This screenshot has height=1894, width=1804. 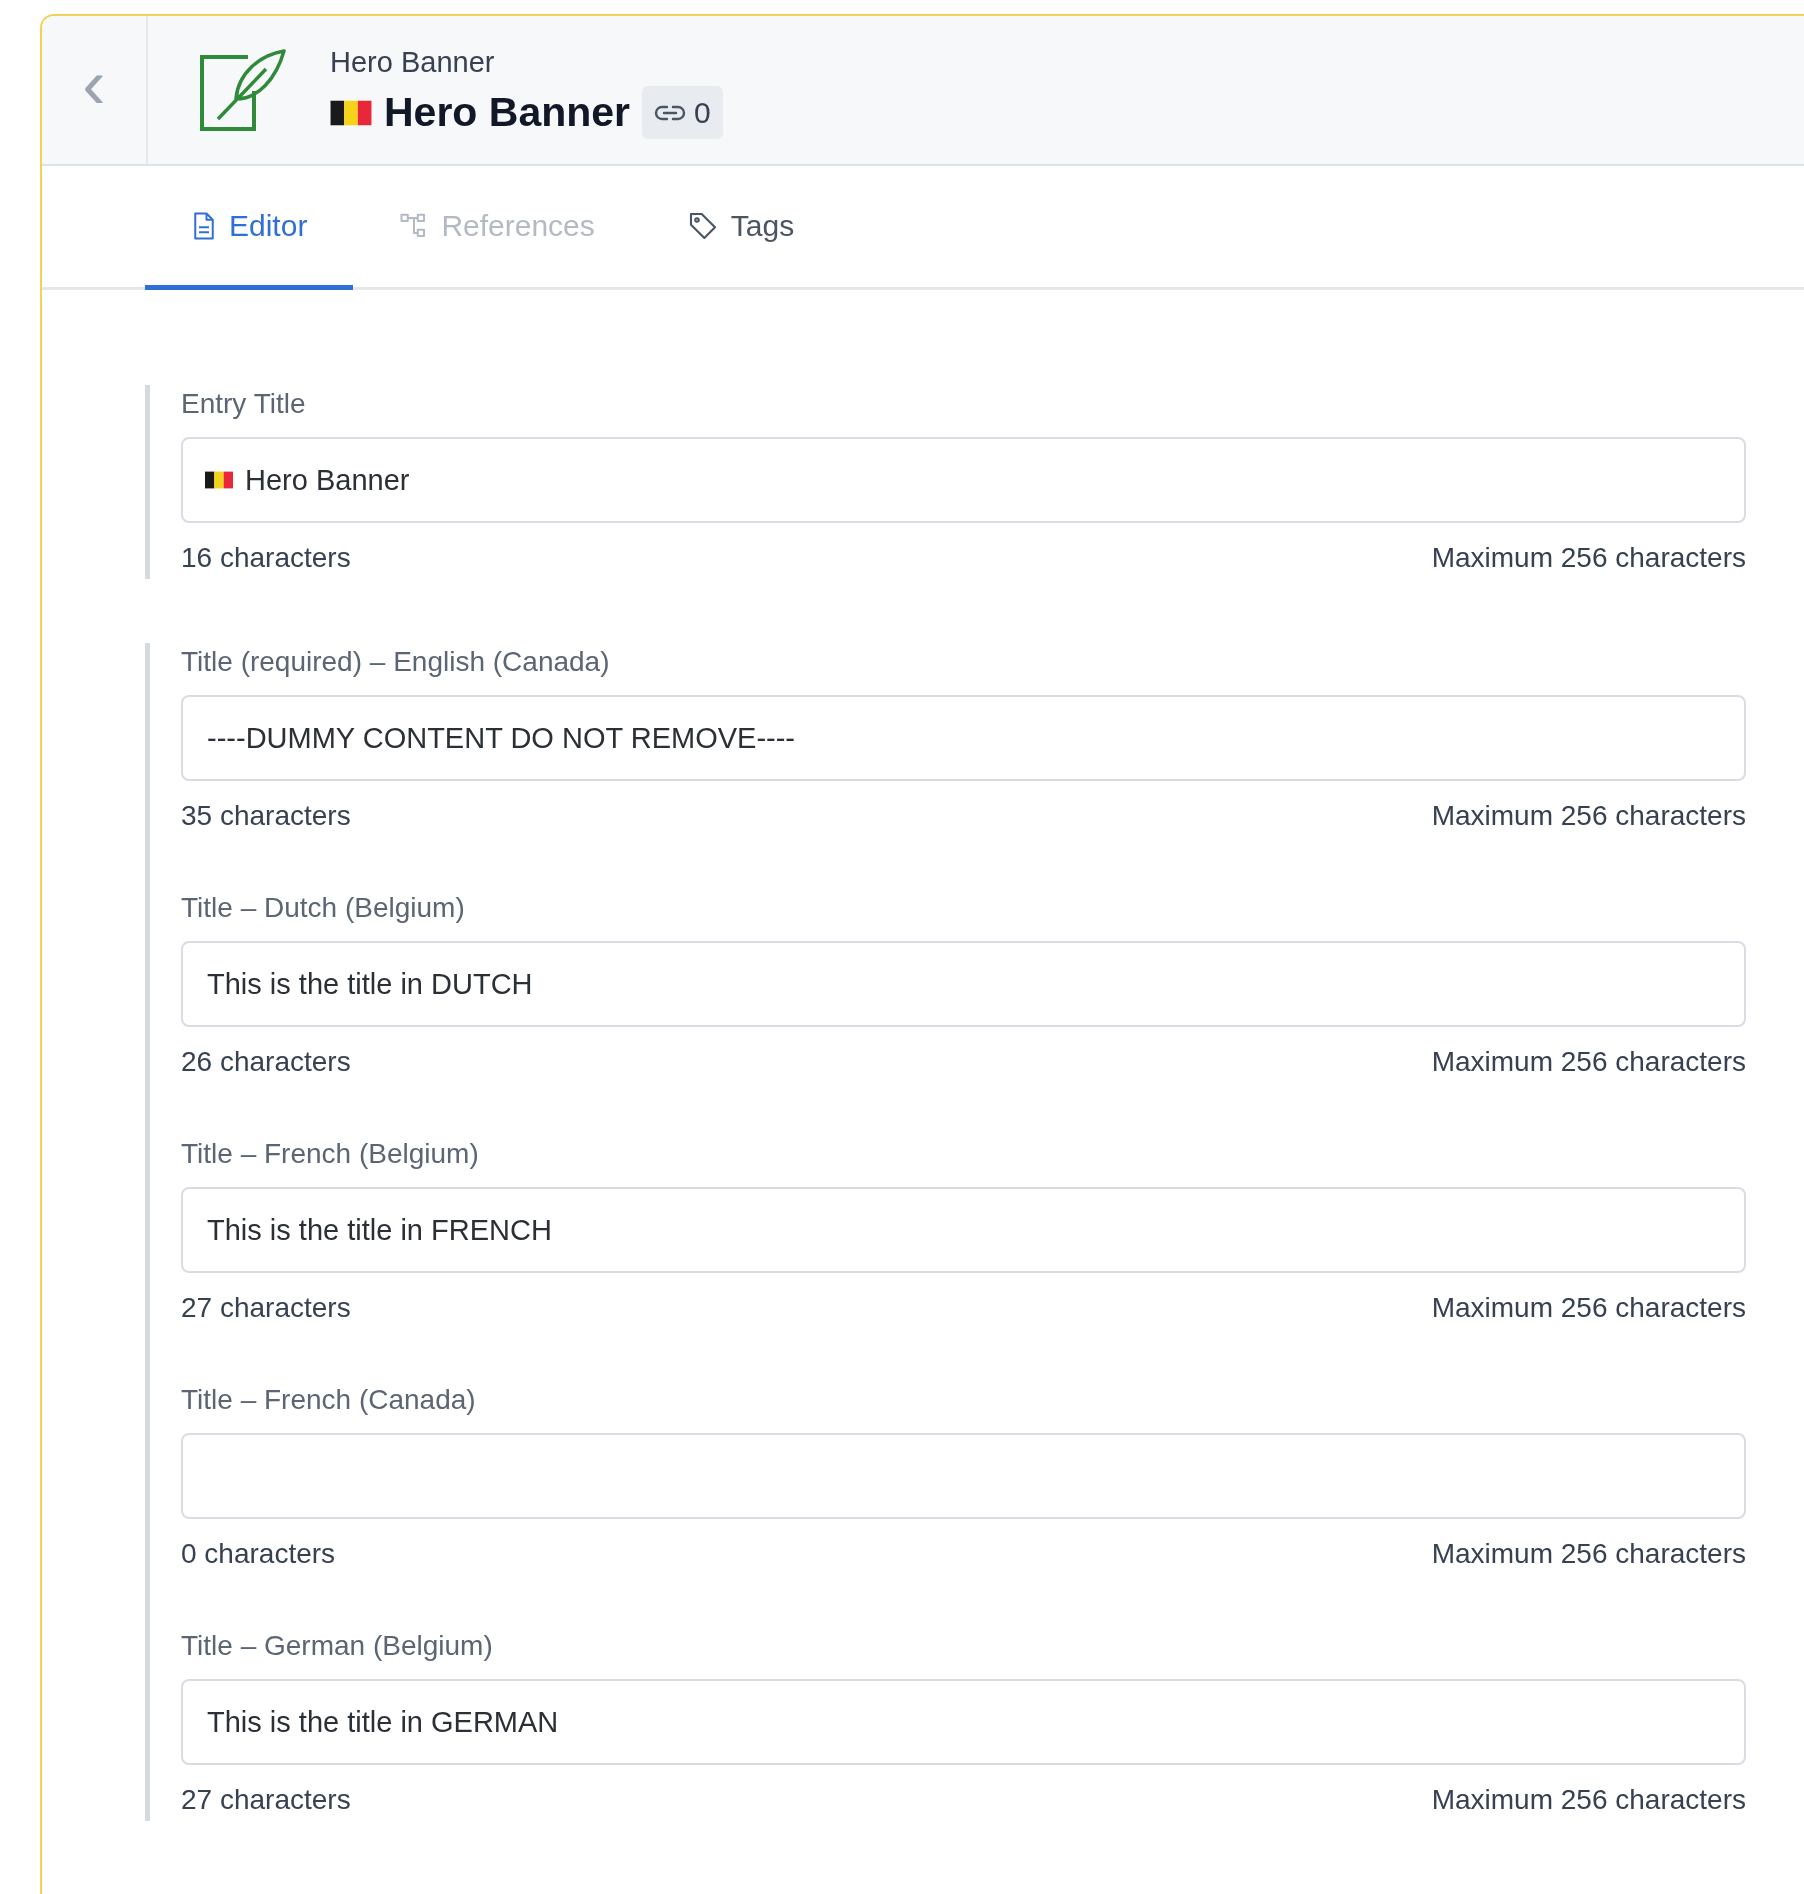 I want to click on text-input: Hero Banner, so click(x=963, y=480).